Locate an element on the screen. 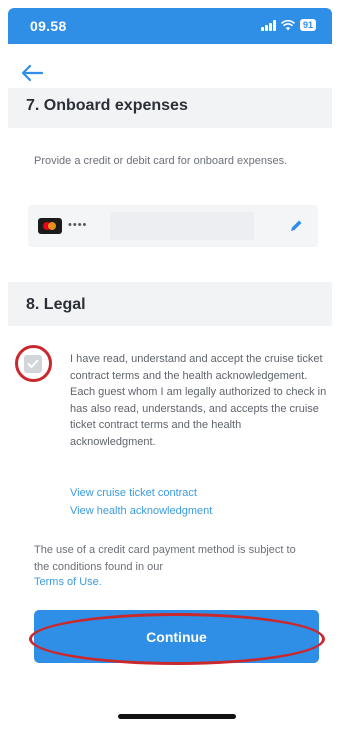  status-icons: 91 is located at coordinates (288, 25).